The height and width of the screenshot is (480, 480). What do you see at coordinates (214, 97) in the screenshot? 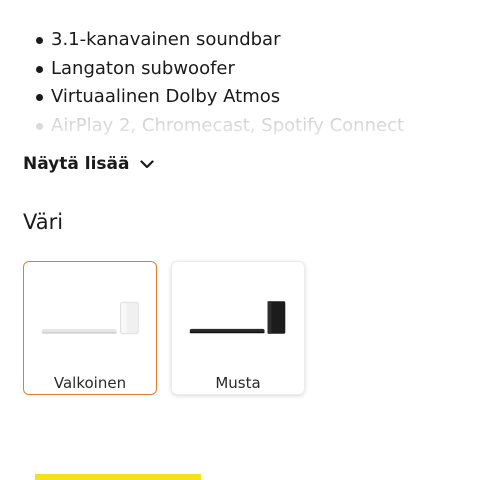
I see `feature-item-dolby-atmos: Virtuaalinen Dolby Atmos` at bounding box center [214, 97].